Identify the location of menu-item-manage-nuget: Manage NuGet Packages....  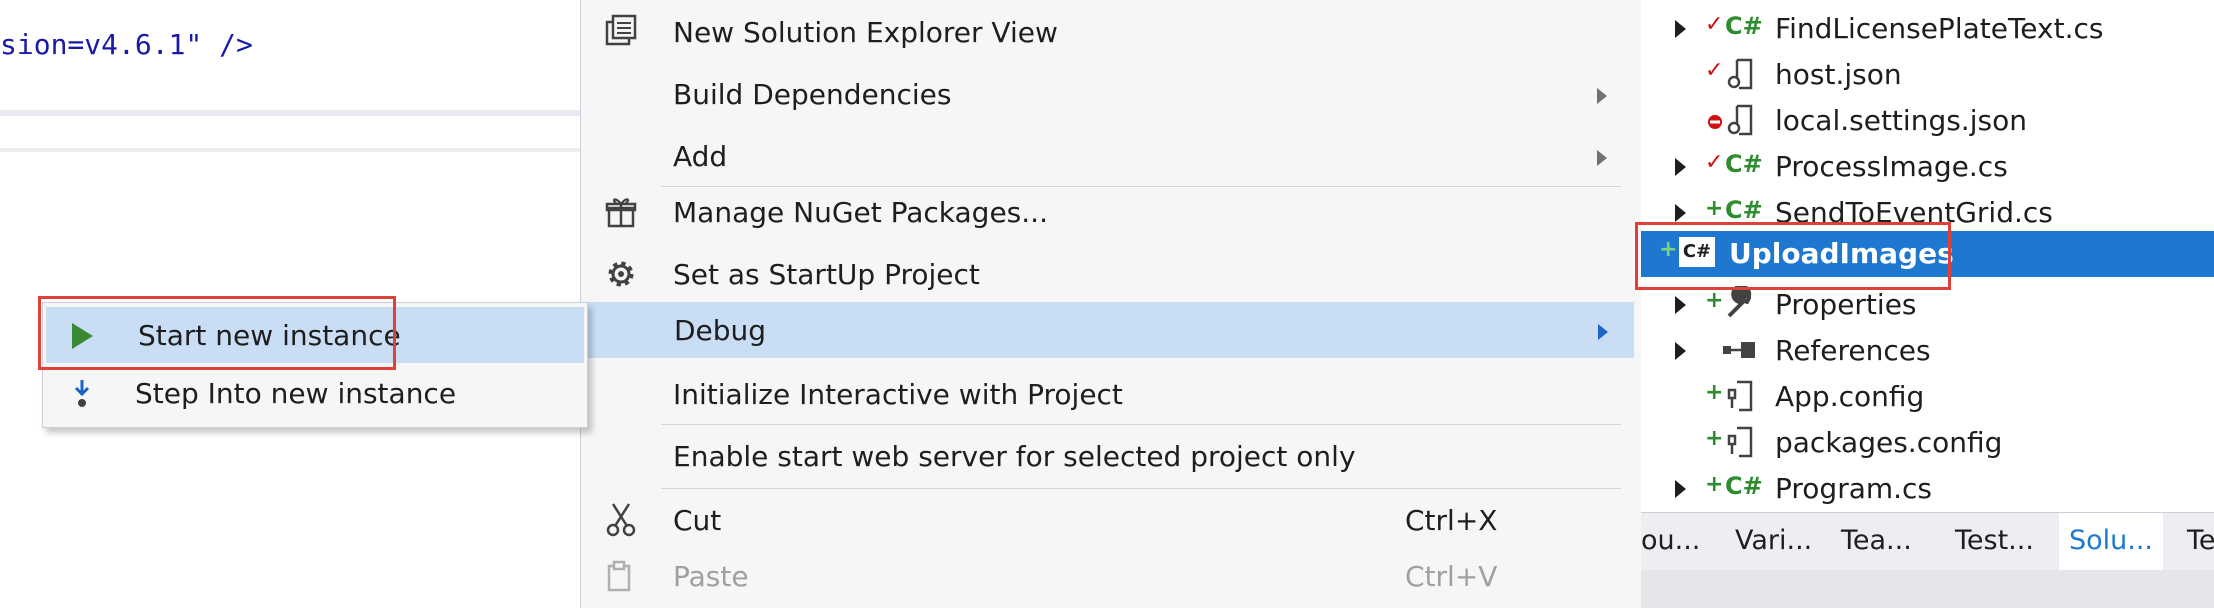
(1109, 212).